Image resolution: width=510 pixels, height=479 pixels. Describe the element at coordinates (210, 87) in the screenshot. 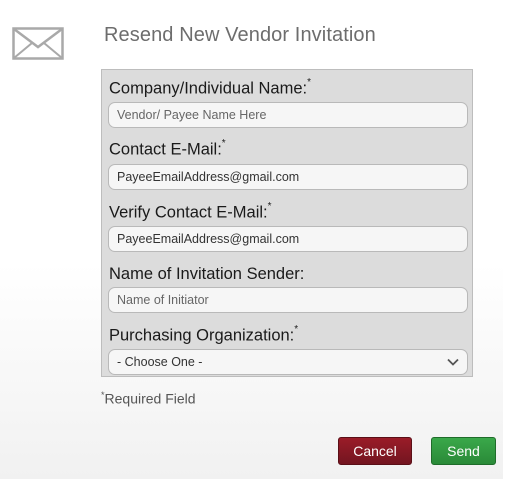

I see `company-name-label: Company/Individual Name:*` at that location.